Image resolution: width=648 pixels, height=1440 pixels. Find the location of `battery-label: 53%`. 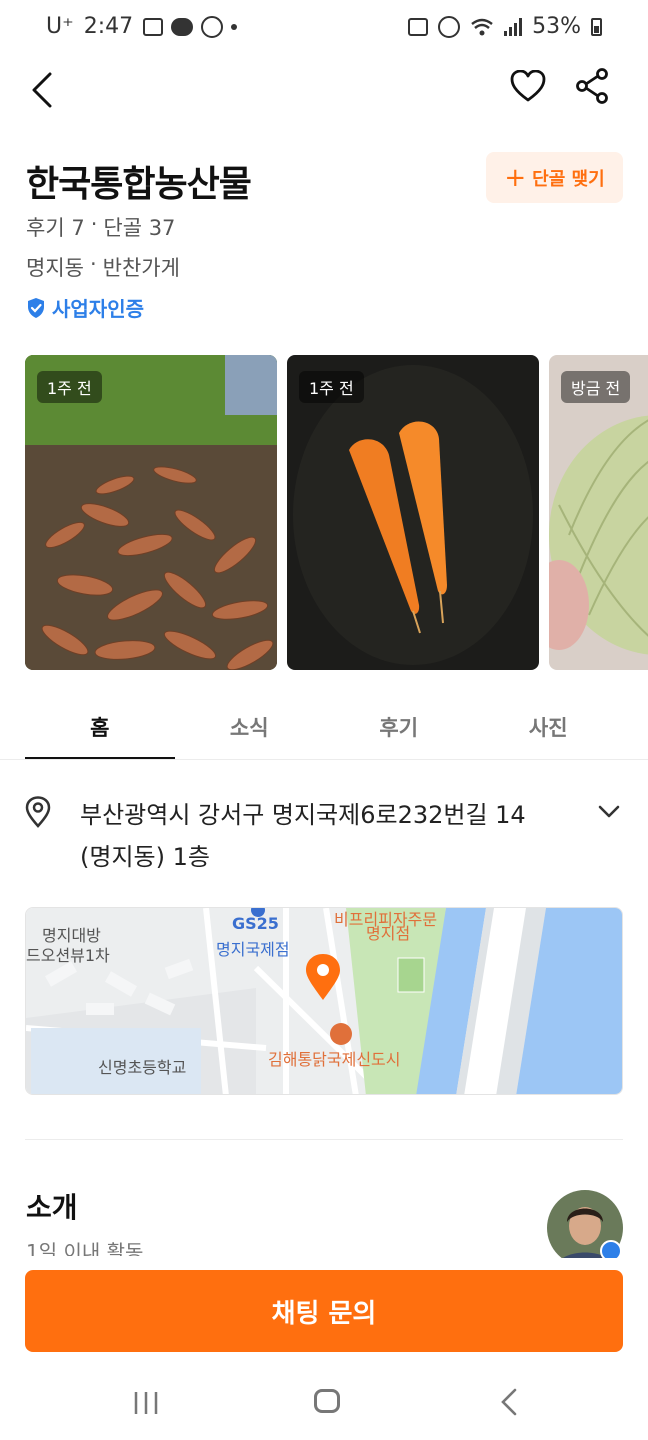

battery-label: 53% is located at coordinates (556, 26).